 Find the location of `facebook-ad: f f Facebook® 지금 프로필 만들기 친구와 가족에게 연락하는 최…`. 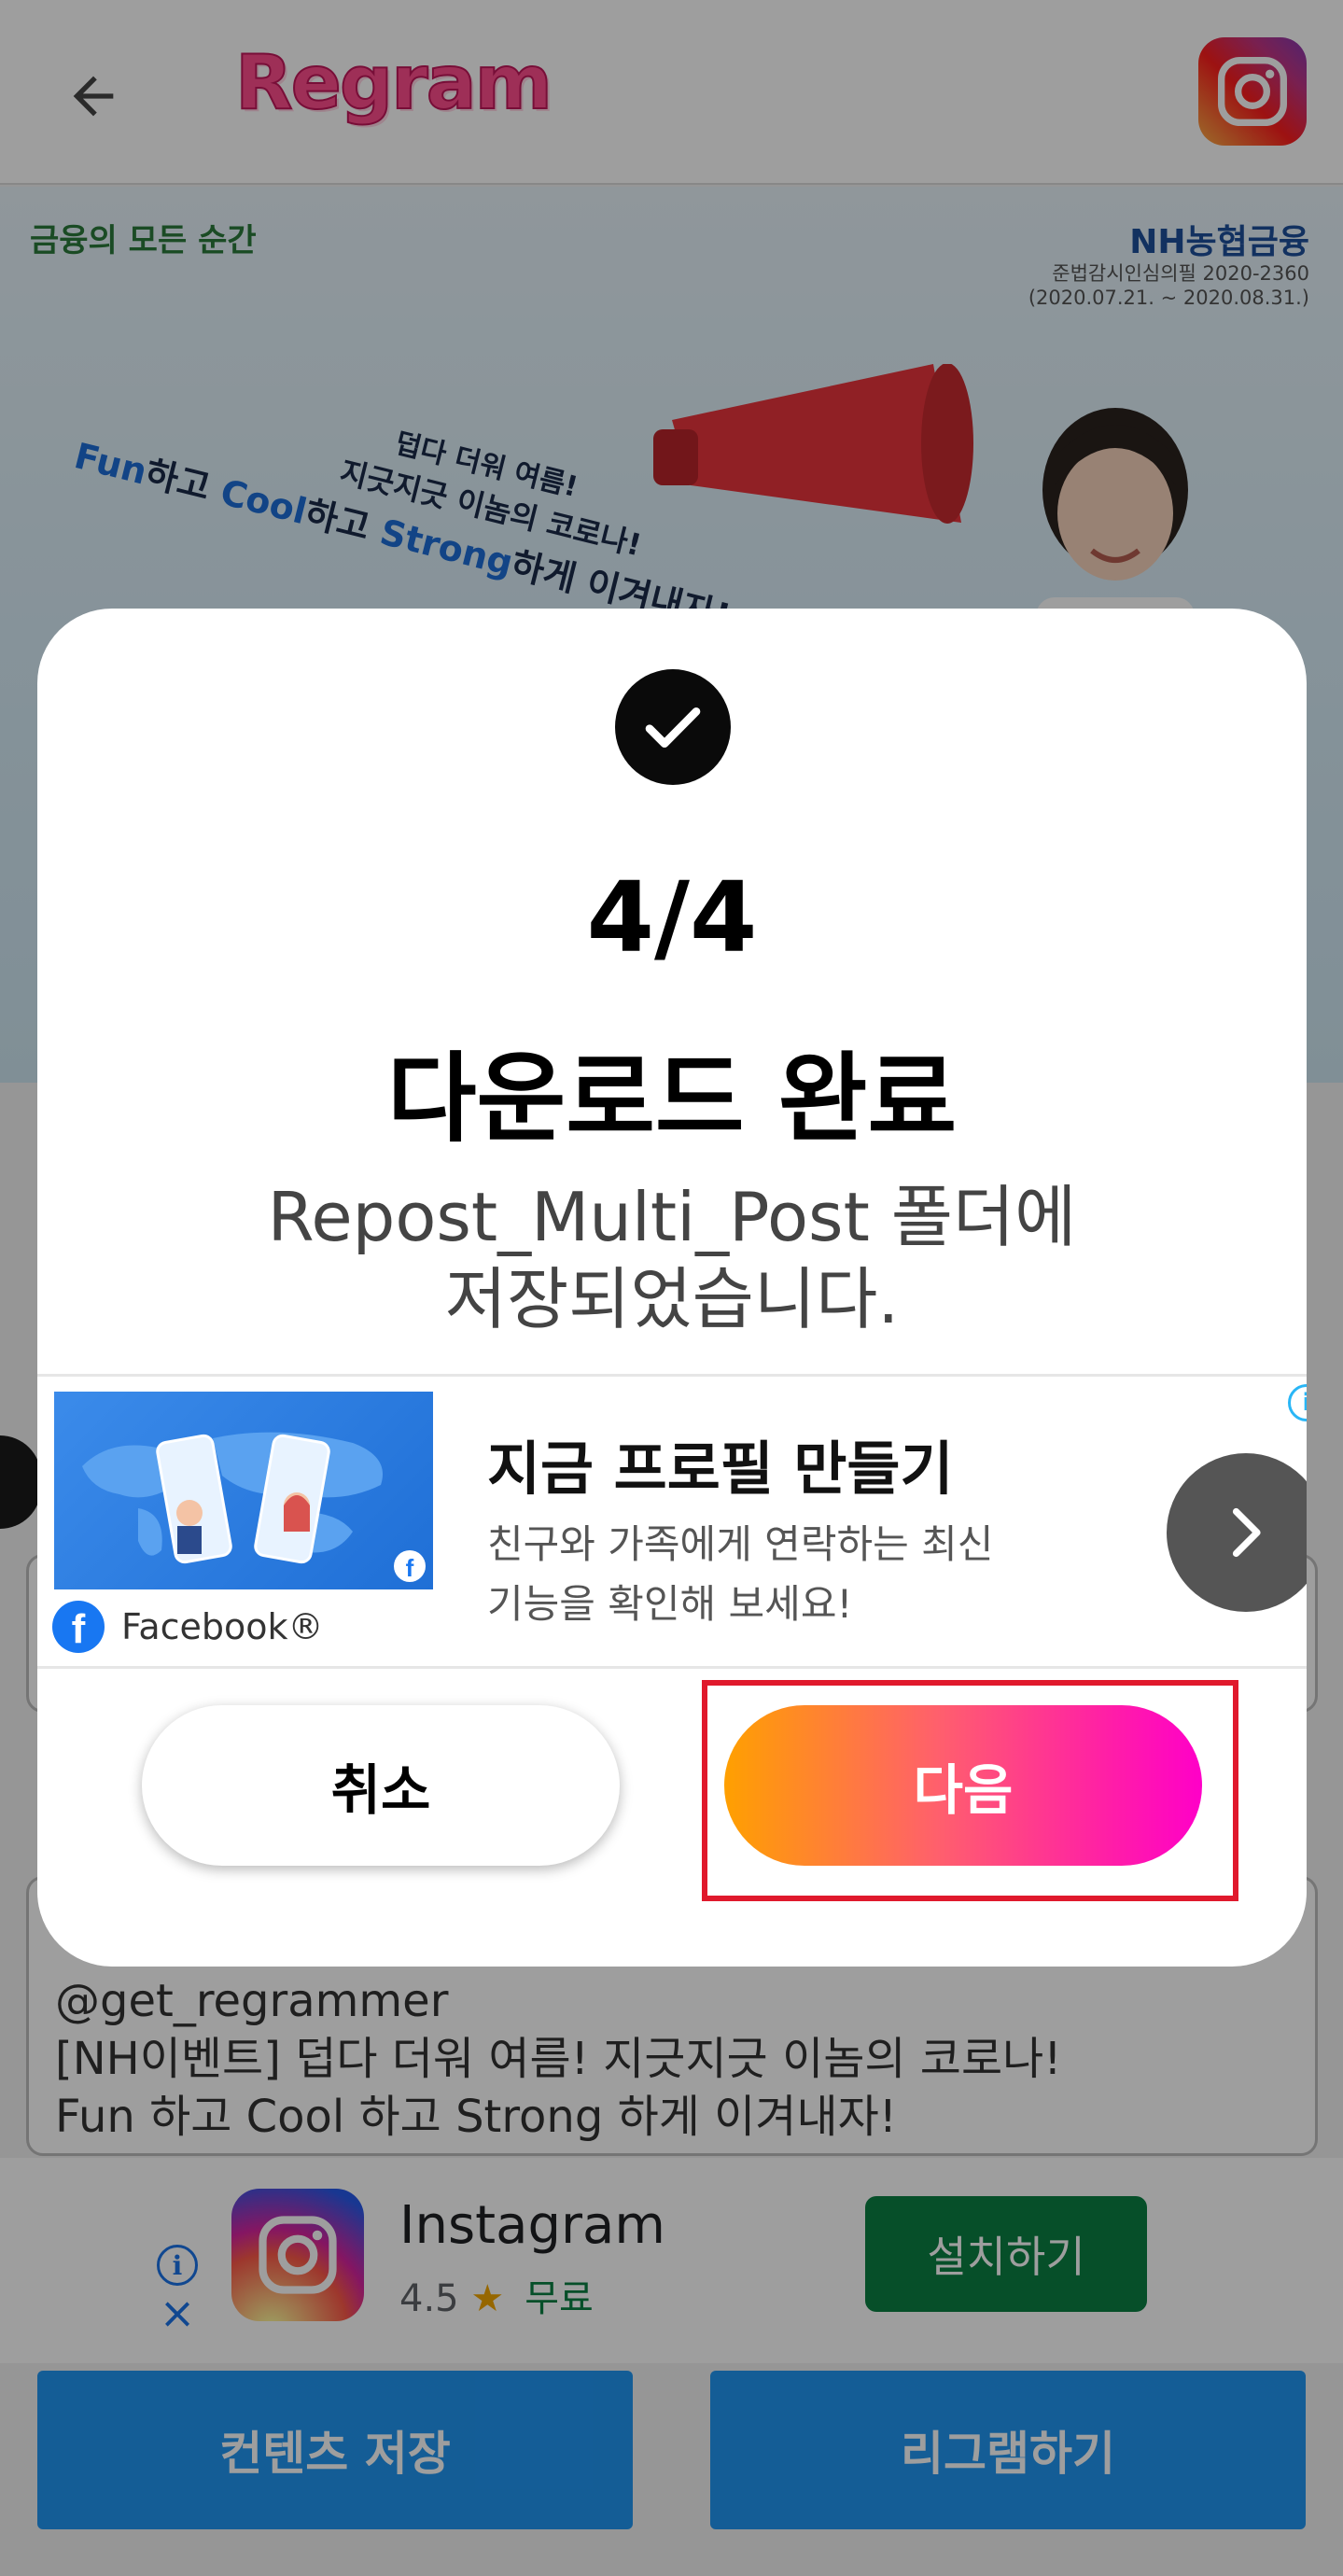

facebook-ad: f f Facebook® 지금 프로필 만들기 친구와 가족에게 연락하는 최… is located at coordinates (672, 1521).